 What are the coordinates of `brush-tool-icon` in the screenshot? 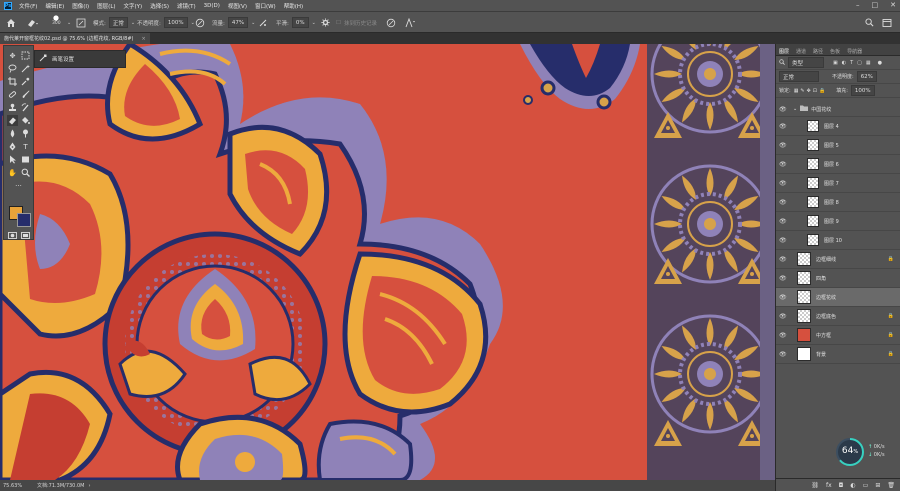 It's located at (25, 94).